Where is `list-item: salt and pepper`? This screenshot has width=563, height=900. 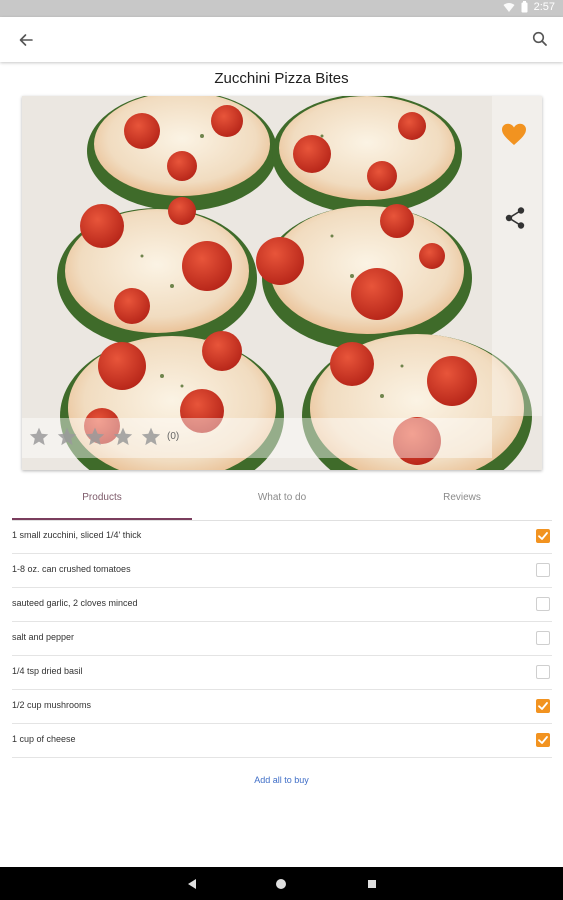 list-item: salt and pepper is located at coordinates (282, 639).